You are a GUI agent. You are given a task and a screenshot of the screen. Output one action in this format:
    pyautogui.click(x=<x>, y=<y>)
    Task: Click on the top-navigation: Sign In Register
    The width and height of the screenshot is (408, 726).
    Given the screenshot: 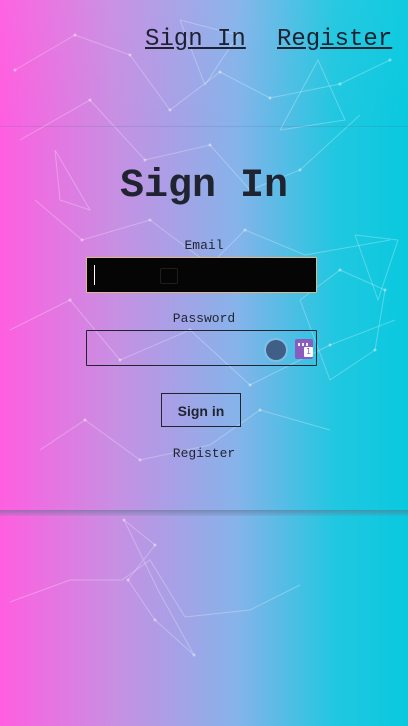 What is the action you would take?
    pyautogui.click(x=204, y=41)
    